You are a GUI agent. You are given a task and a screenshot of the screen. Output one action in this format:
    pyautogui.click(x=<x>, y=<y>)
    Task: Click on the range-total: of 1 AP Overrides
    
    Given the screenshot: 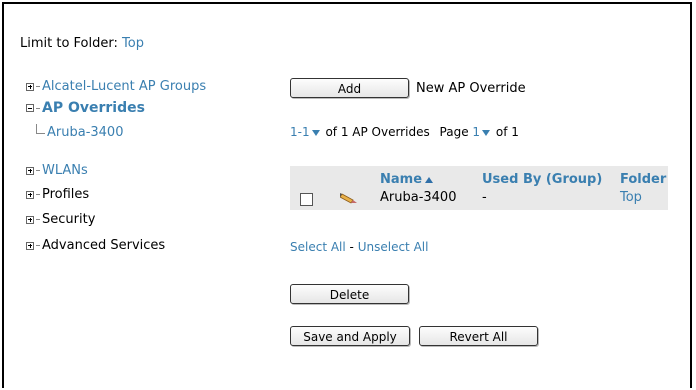 What is the action you would take?
    pyautogui.click(x=377, y=132)
    